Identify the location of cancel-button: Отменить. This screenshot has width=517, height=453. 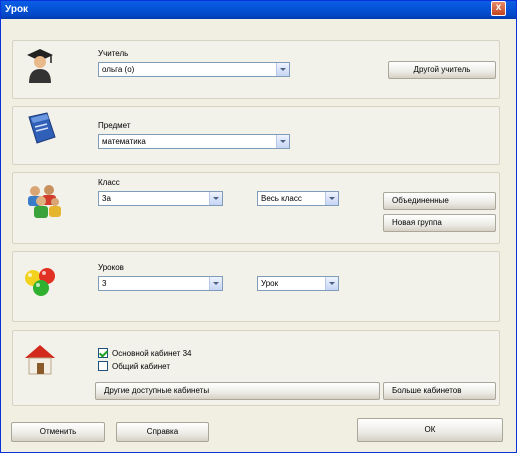
(58, 432).